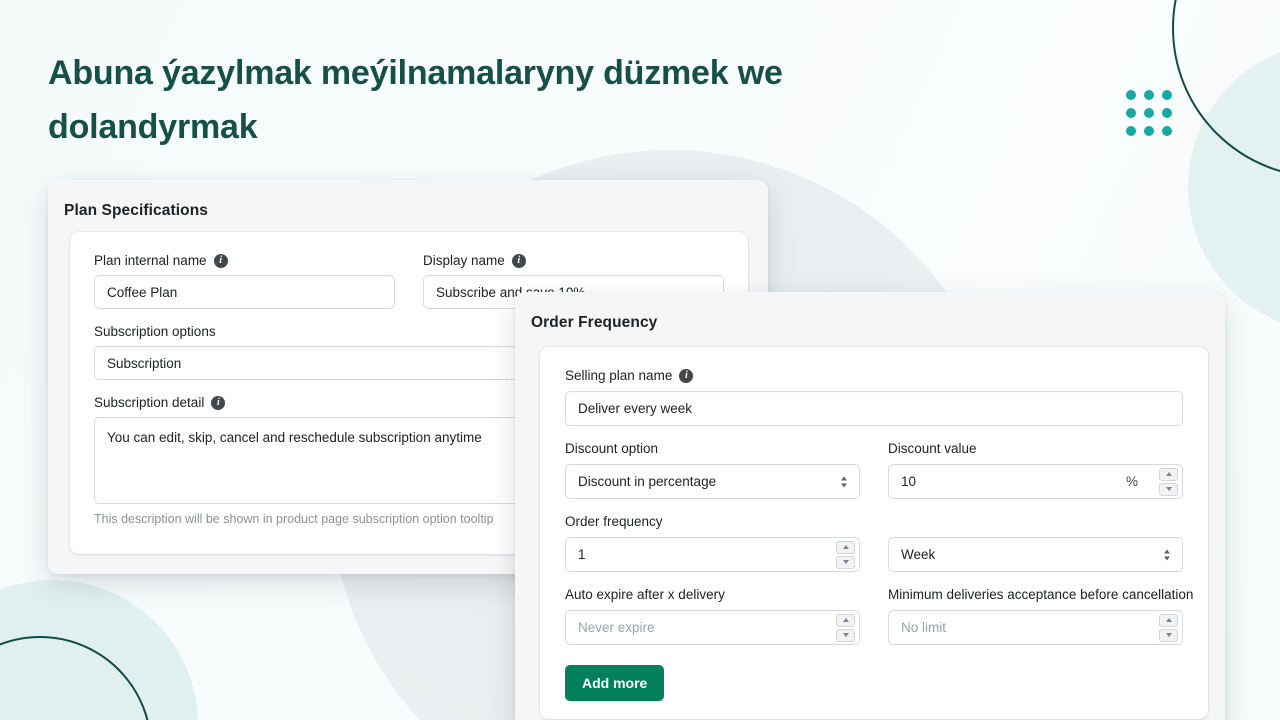 The height and width of the screenshot is (720, 1280). I want to click on order-frequency-stepper, so click(845, 554).